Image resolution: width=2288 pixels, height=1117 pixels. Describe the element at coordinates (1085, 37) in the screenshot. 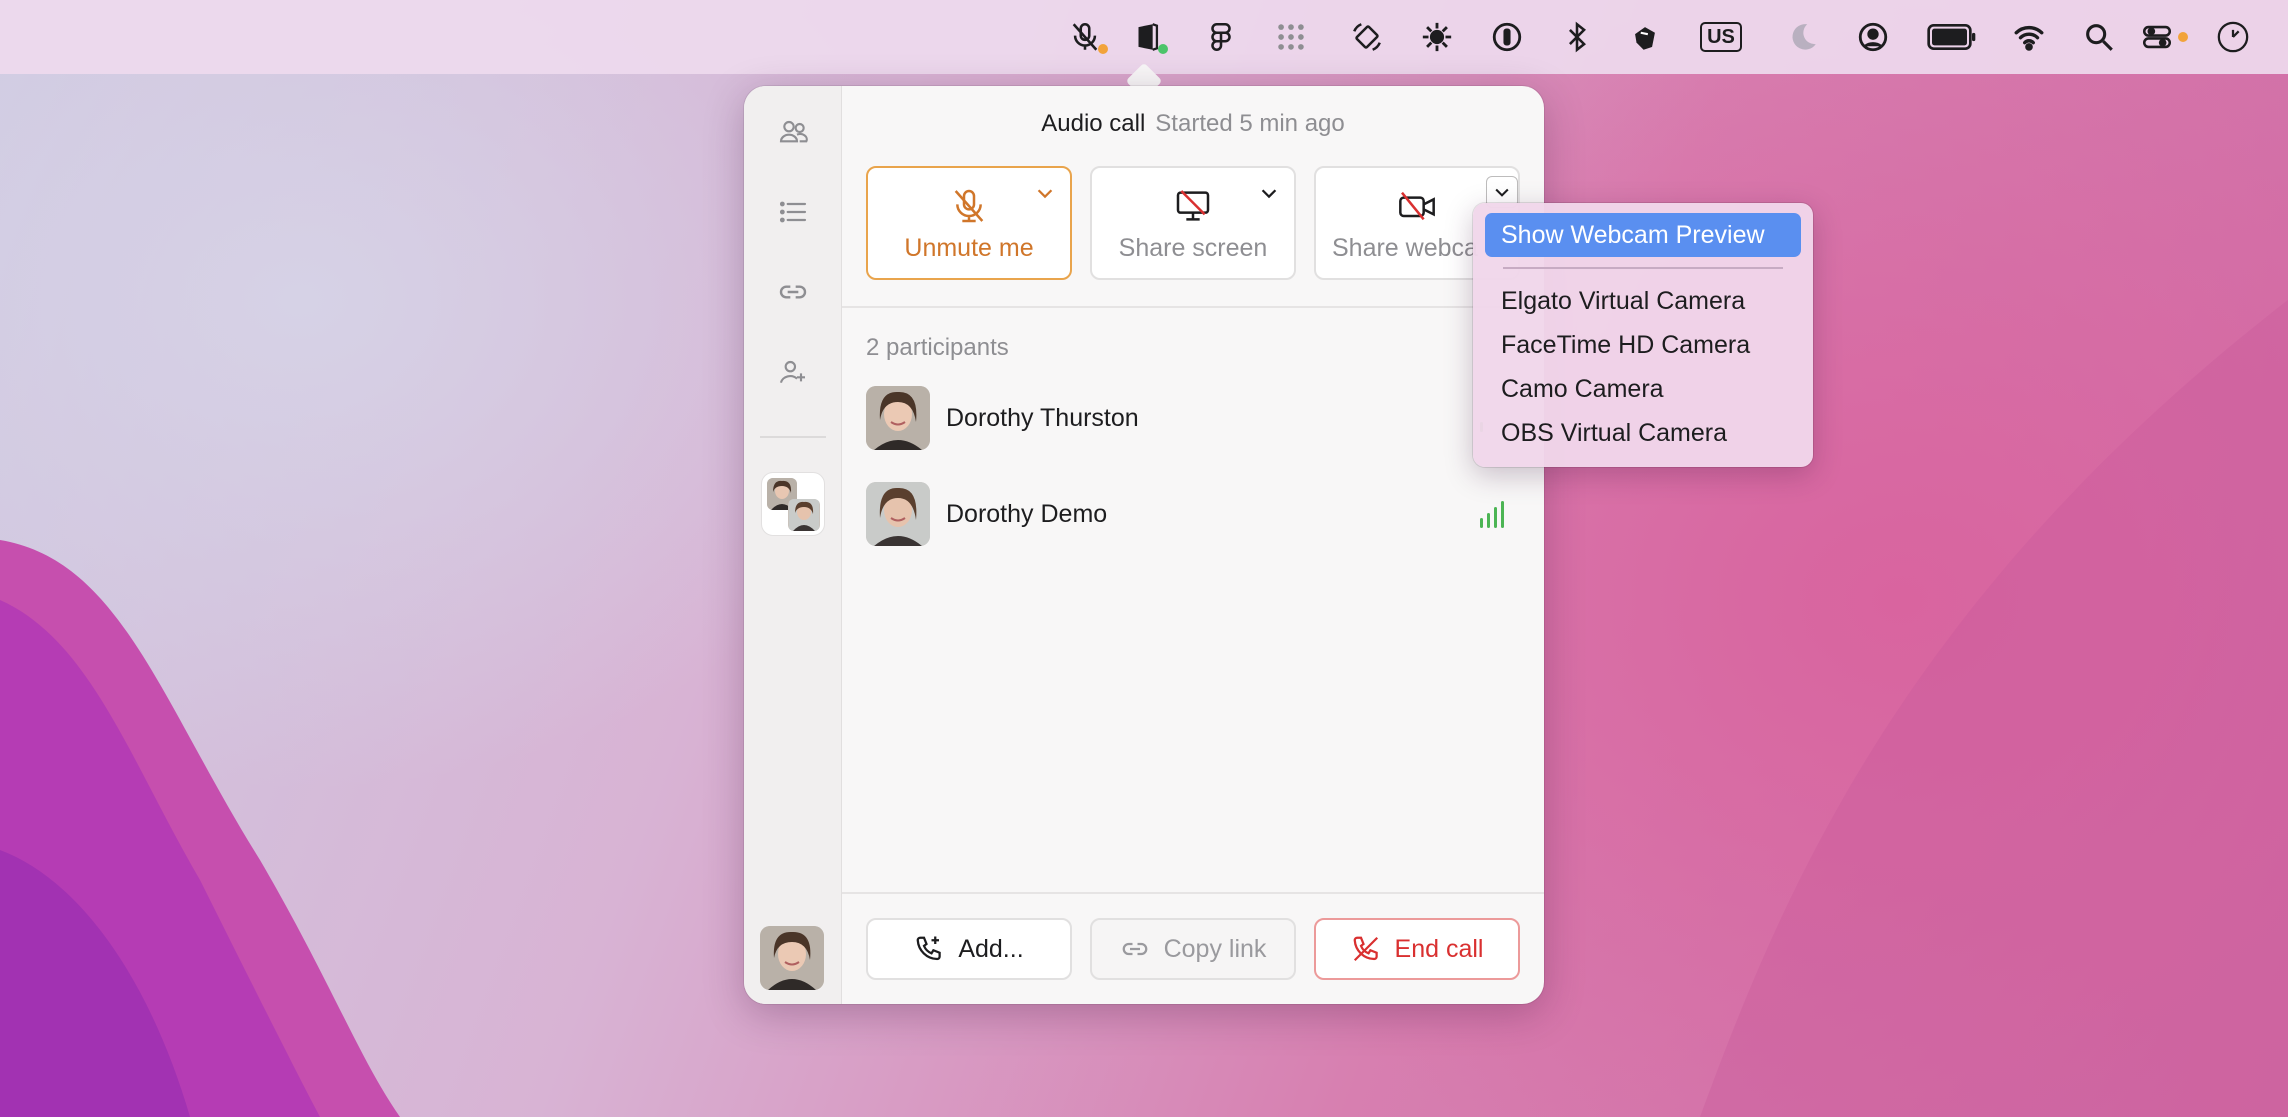

I see `mic-muted-icon` at that location.